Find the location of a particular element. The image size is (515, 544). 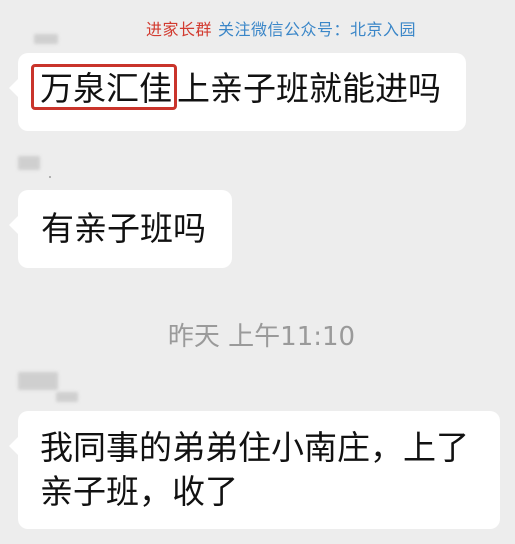

message-text: 上亲子班就能进吗 is located at coordinates (309, 88).